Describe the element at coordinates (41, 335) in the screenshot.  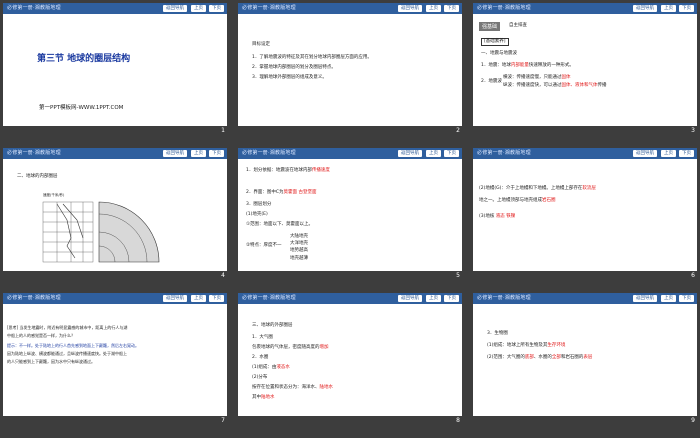
I see `text-line: 中船上的人的感觉是否一样，为什么？` at that location.